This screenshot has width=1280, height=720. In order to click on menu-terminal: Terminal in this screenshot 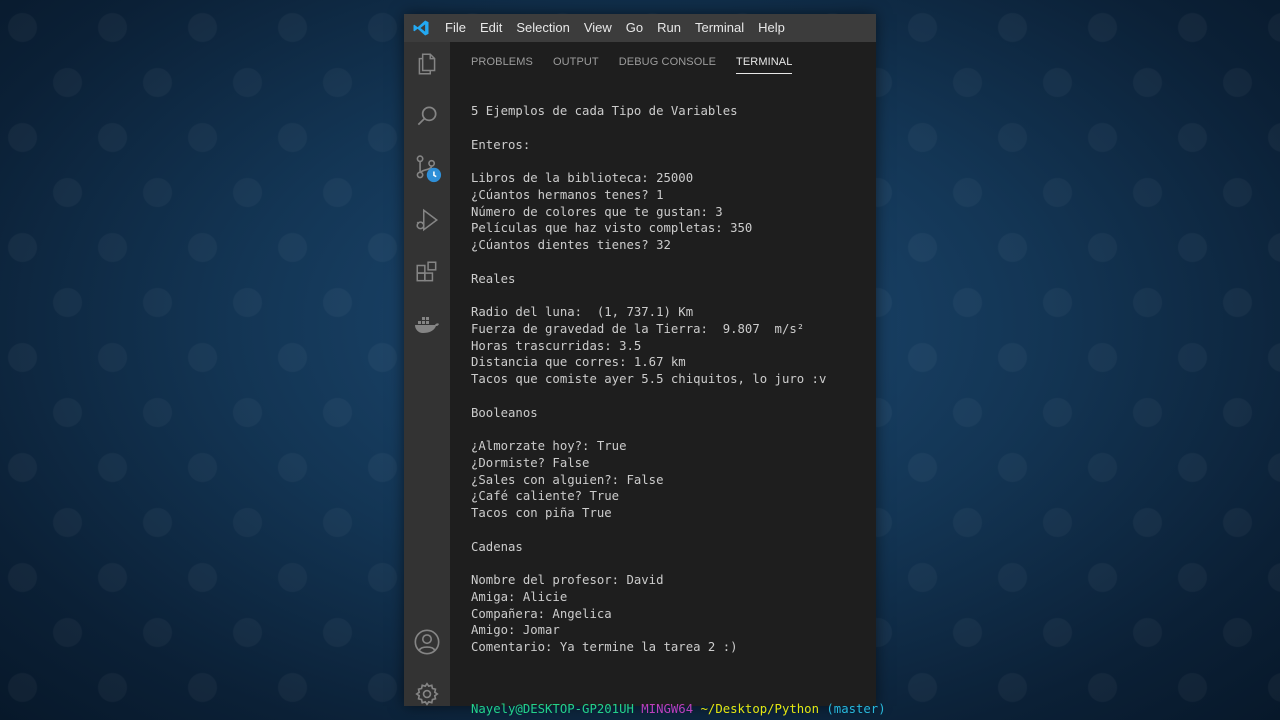, I will do `click(719, 28)`.